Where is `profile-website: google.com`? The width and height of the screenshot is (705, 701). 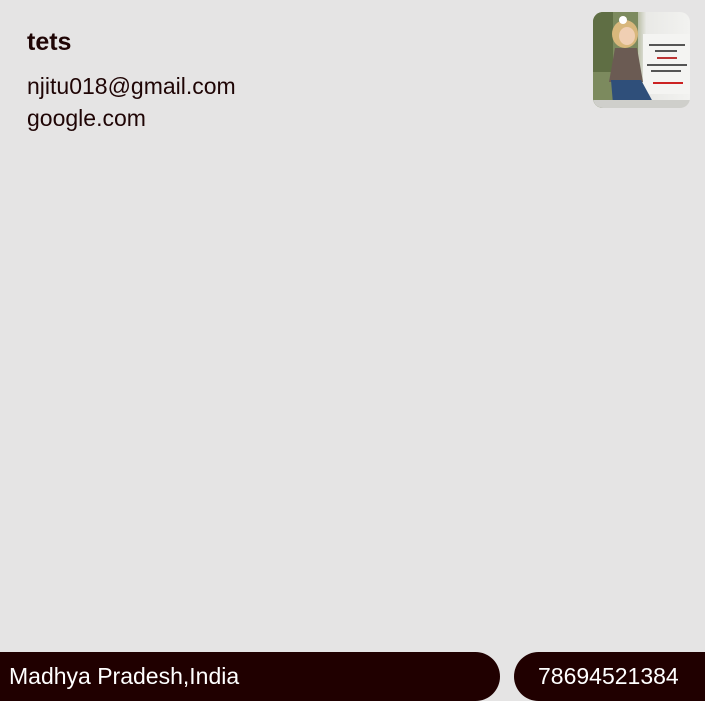
profile-website: google.com is located at coordinates (86, 118).